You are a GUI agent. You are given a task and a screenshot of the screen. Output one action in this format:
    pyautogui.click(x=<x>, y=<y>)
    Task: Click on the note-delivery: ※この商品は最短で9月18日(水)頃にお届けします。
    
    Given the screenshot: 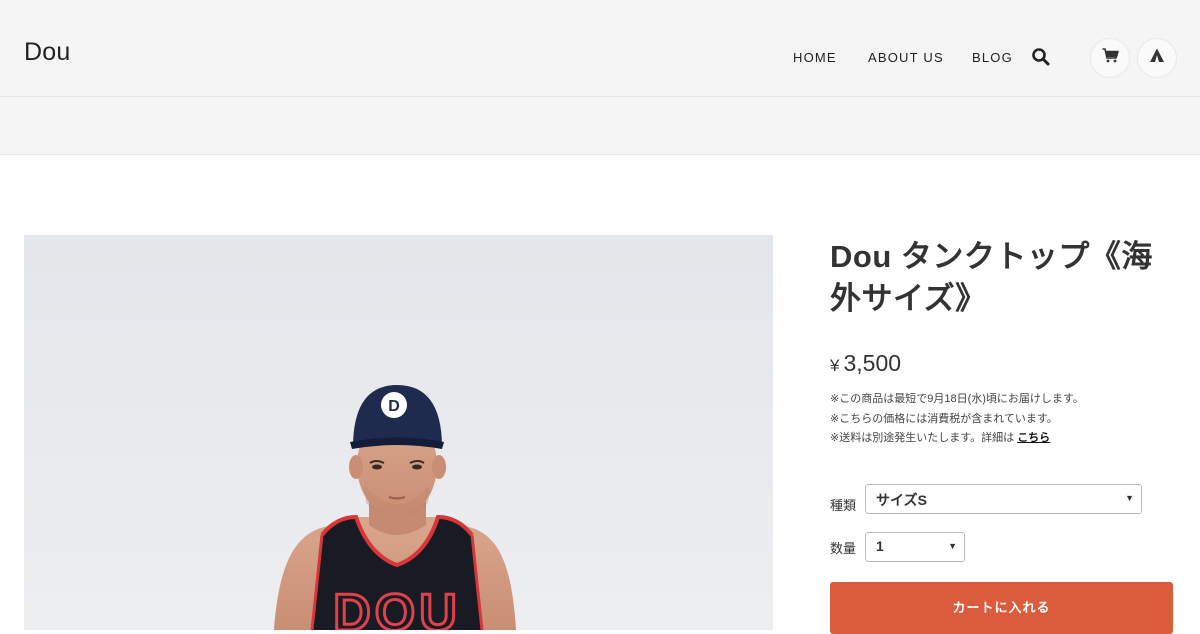 What is the action you would take?
    pyautogui.click(x=957, y=399)
    